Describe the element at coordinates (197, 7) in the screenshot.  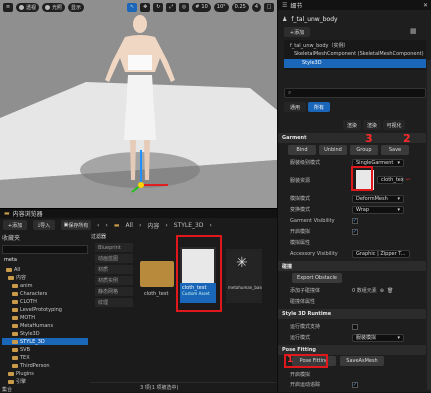
I see `grid-icon: #` at that location.